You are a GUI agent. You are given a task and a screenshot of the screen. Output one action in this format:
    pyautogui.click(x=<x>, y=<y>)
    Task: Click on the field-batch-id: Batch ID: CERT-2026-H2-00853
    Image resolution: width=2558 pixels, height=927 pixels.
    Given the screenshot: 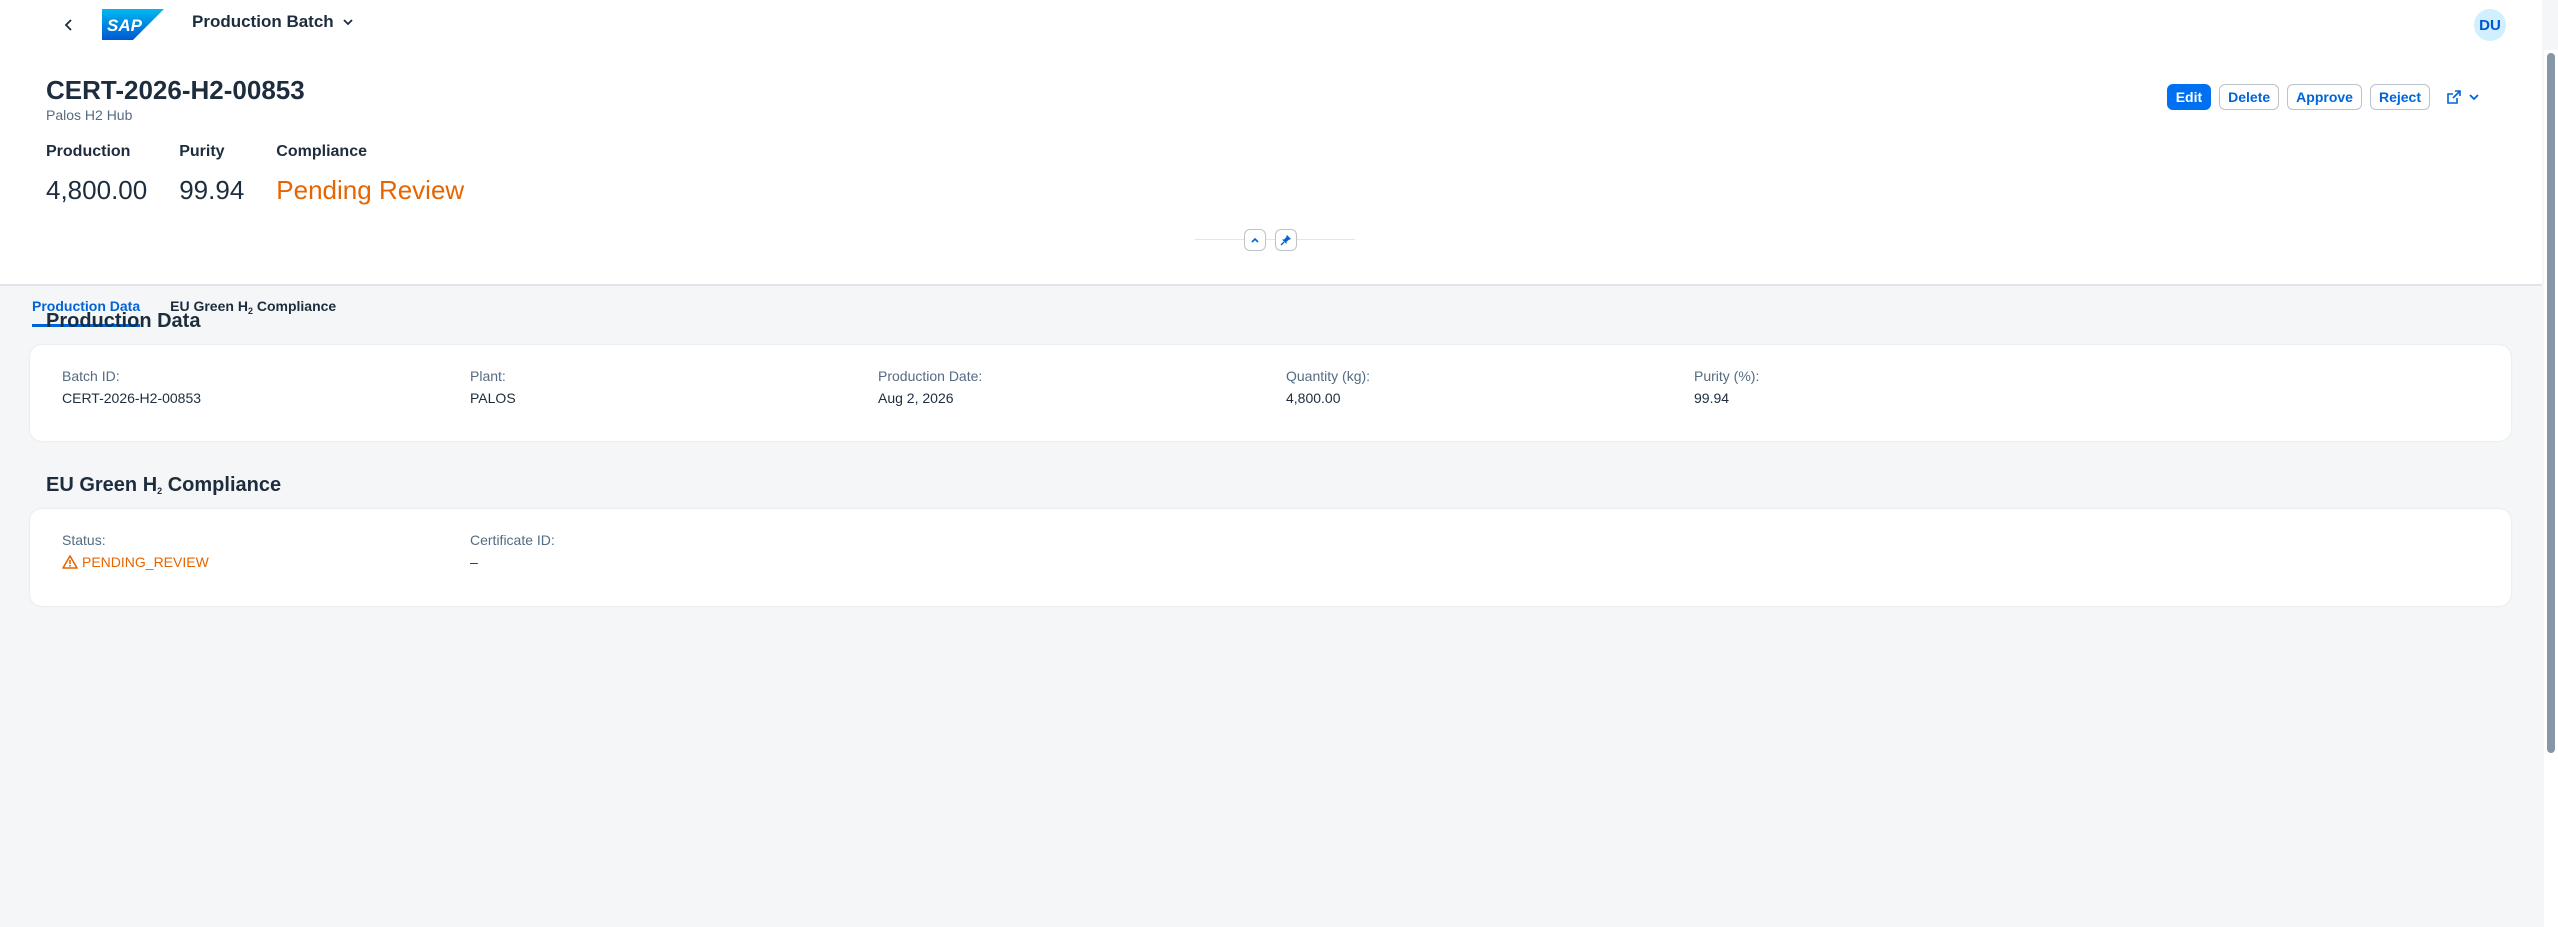 What is the action you would take?
    pyautogui.click(x=131, y=387)
    